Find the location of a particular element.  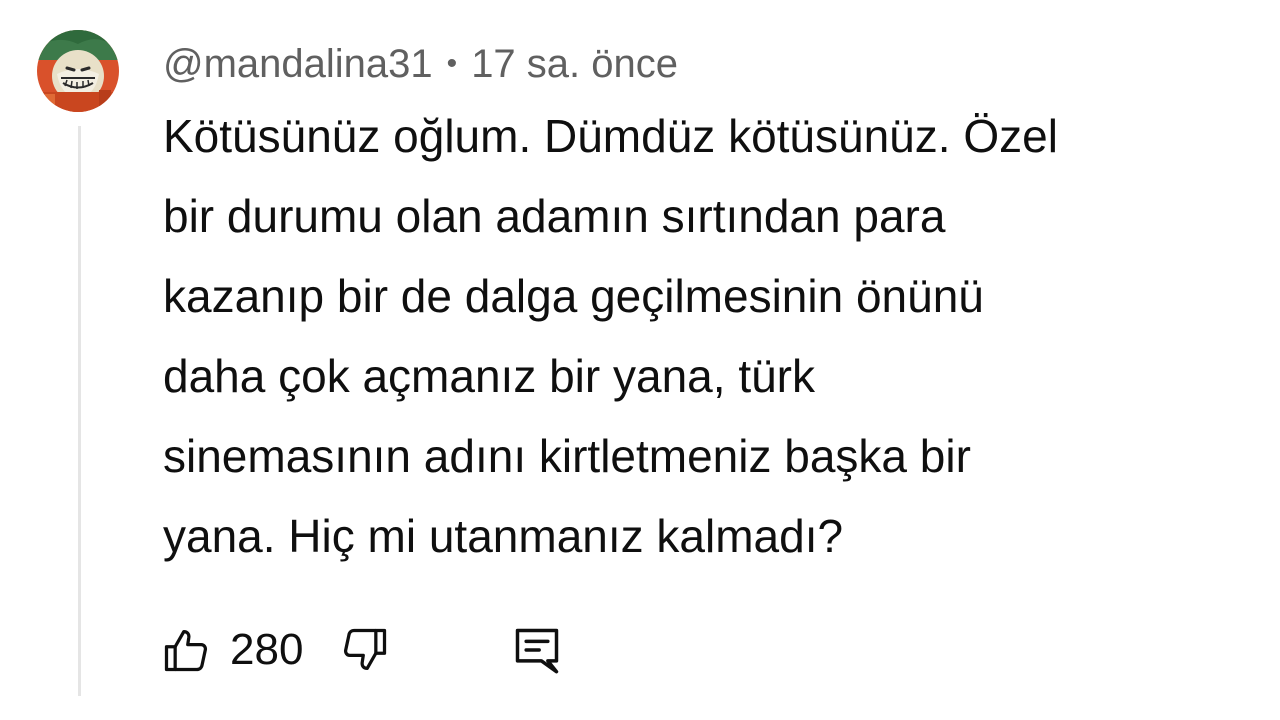

comment-actions: 280 is located at coordinates (361, 650).